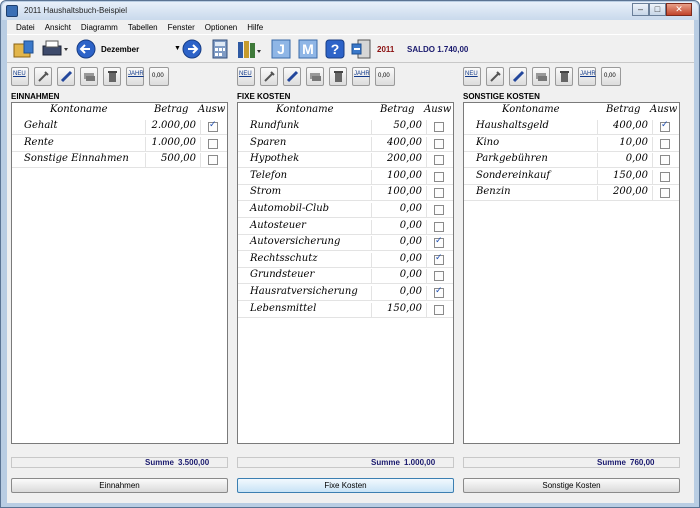  Describe the element at coordinates (571, 127) in the screenshot. I see `table-row: Haushaltsgeld 400,00` at that location.